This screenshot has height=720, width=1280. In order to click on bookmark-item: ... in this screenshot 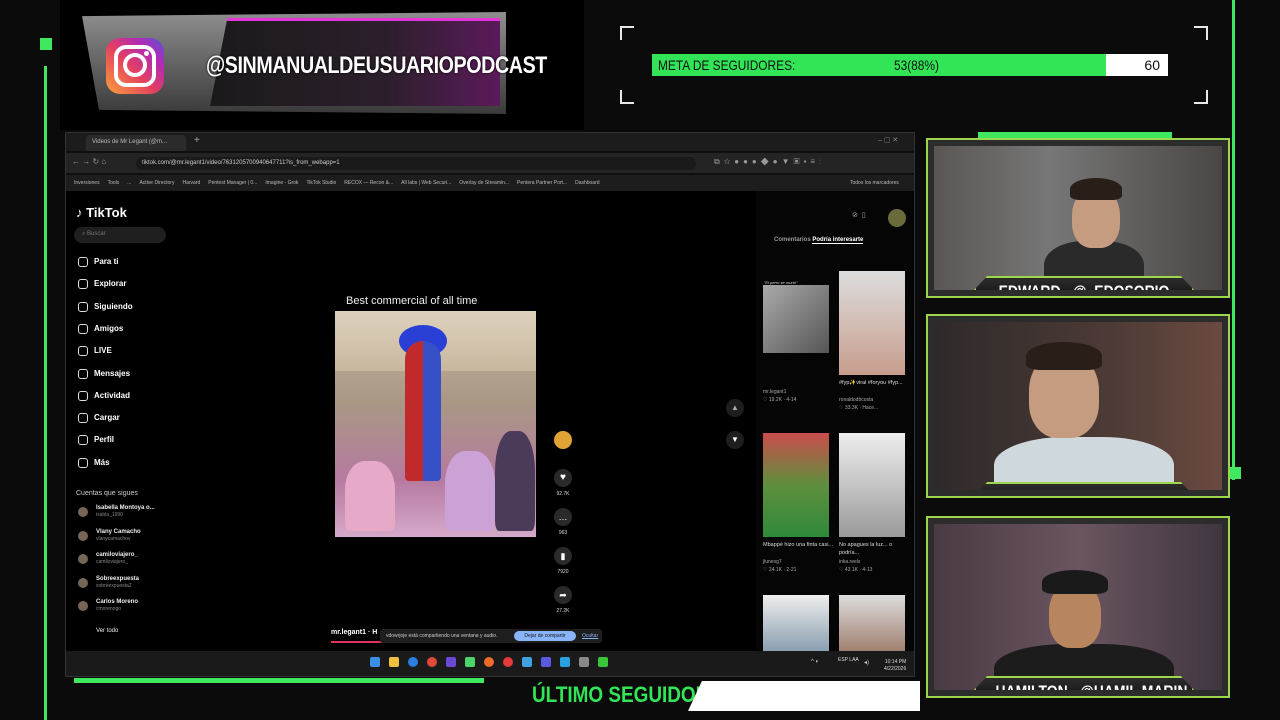, I will do `click(129, 183)`.